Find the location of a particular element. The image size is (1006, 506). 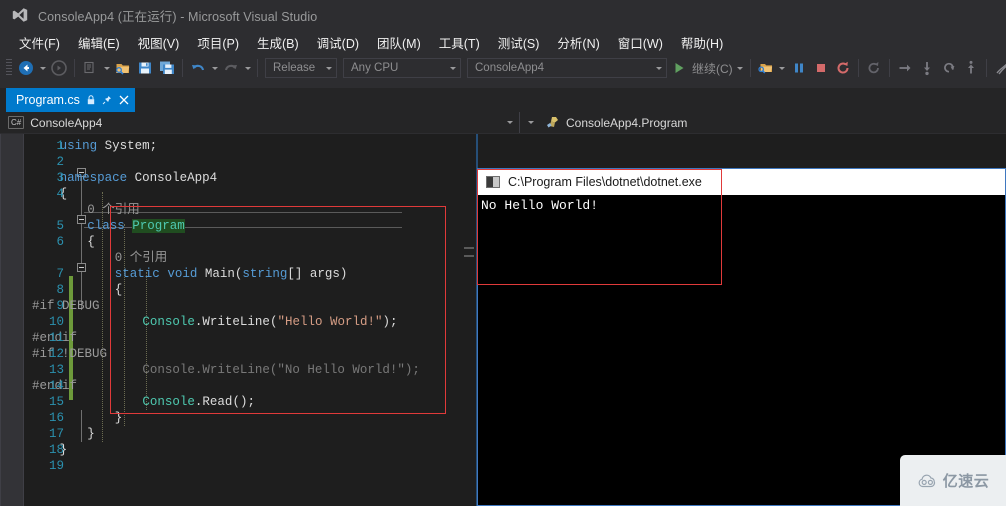

console-title-bar: C:\Program Files\dotnet\dotnet.exe is located at coordinates (741, 182).